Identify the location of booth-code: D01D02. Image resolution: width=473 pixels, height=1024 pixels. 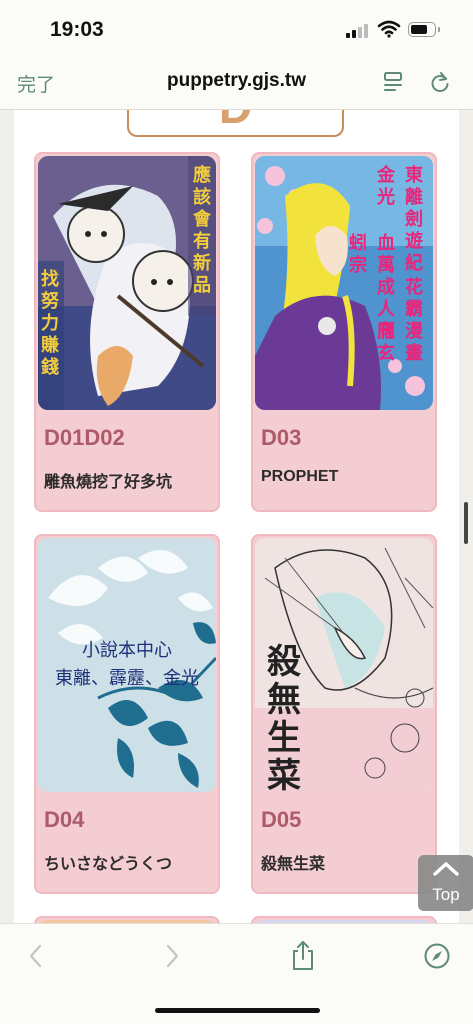
(84, 437).